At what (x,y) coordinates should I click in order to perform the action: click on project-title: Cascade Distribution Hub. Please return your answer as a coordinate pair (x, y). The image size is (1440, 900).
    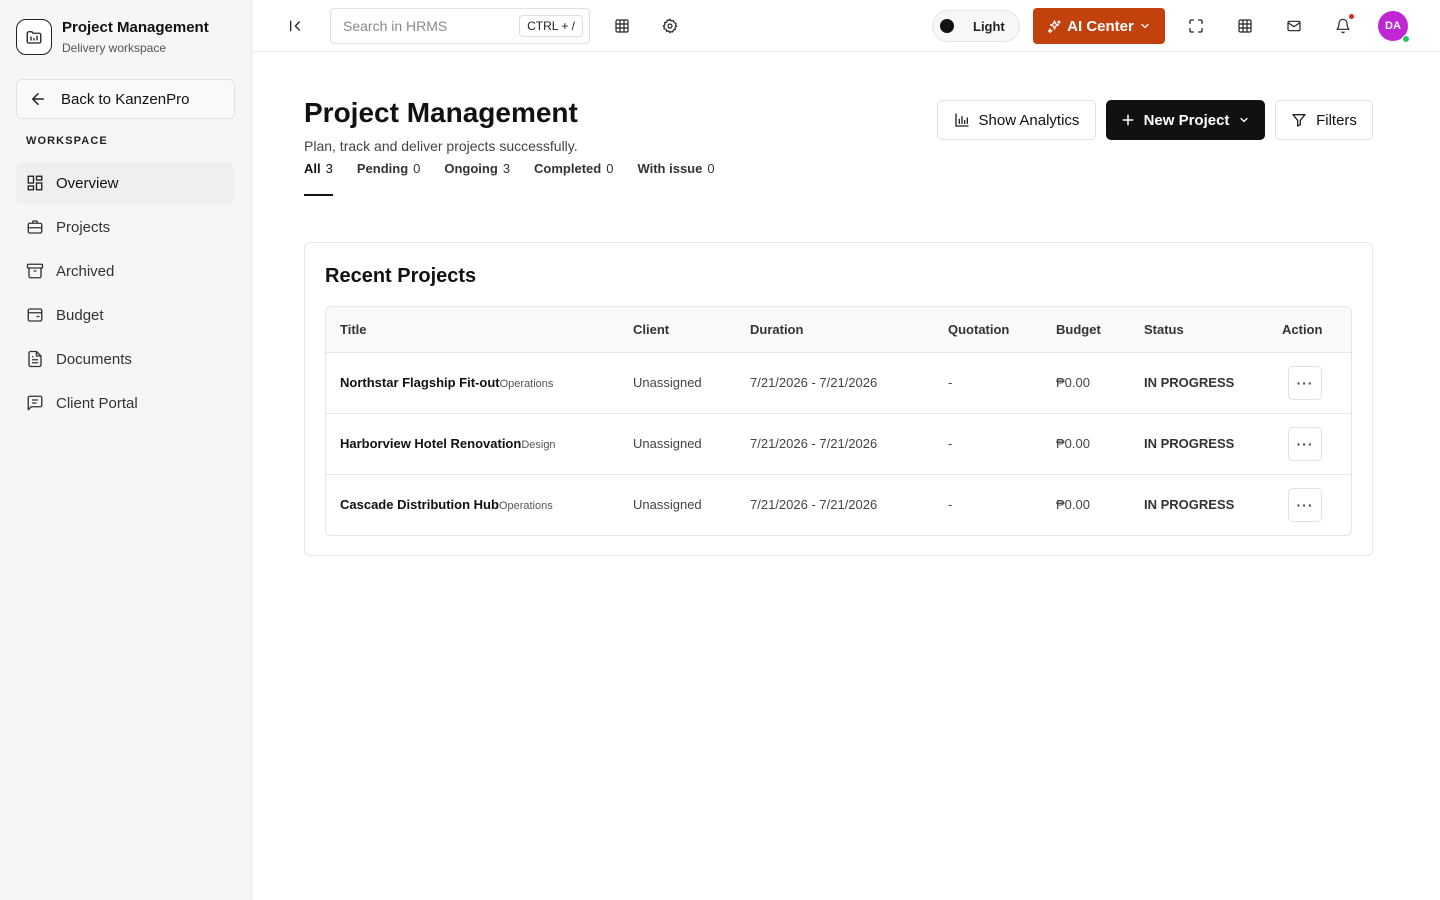
    Looking at the image, I should click on (419, 504).